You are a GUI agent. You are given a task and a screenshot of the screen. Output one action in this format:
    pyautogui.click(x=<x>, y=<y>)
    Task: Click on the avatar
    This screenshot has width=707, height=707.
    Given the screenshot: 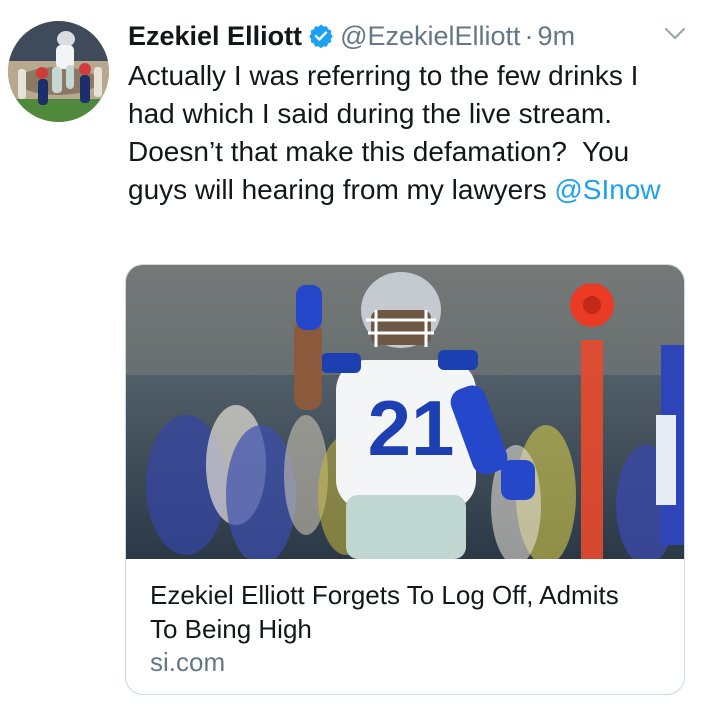 What is the action you would take?
    pyautogui.click(x=58, y=71)
    